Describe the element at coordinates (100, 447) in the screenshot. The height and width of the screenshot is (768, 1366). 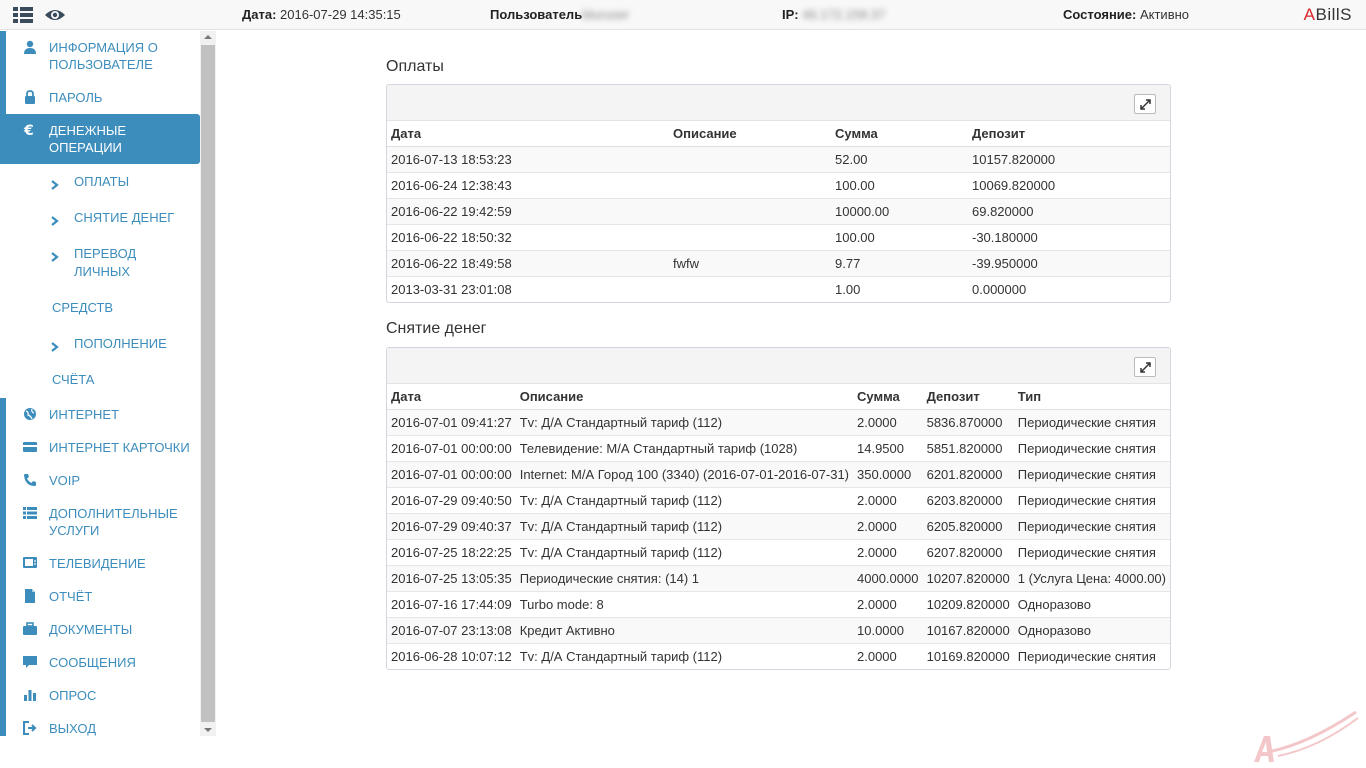
I see `sidebar-item-internet-cards: Интернет карточки` at that location.